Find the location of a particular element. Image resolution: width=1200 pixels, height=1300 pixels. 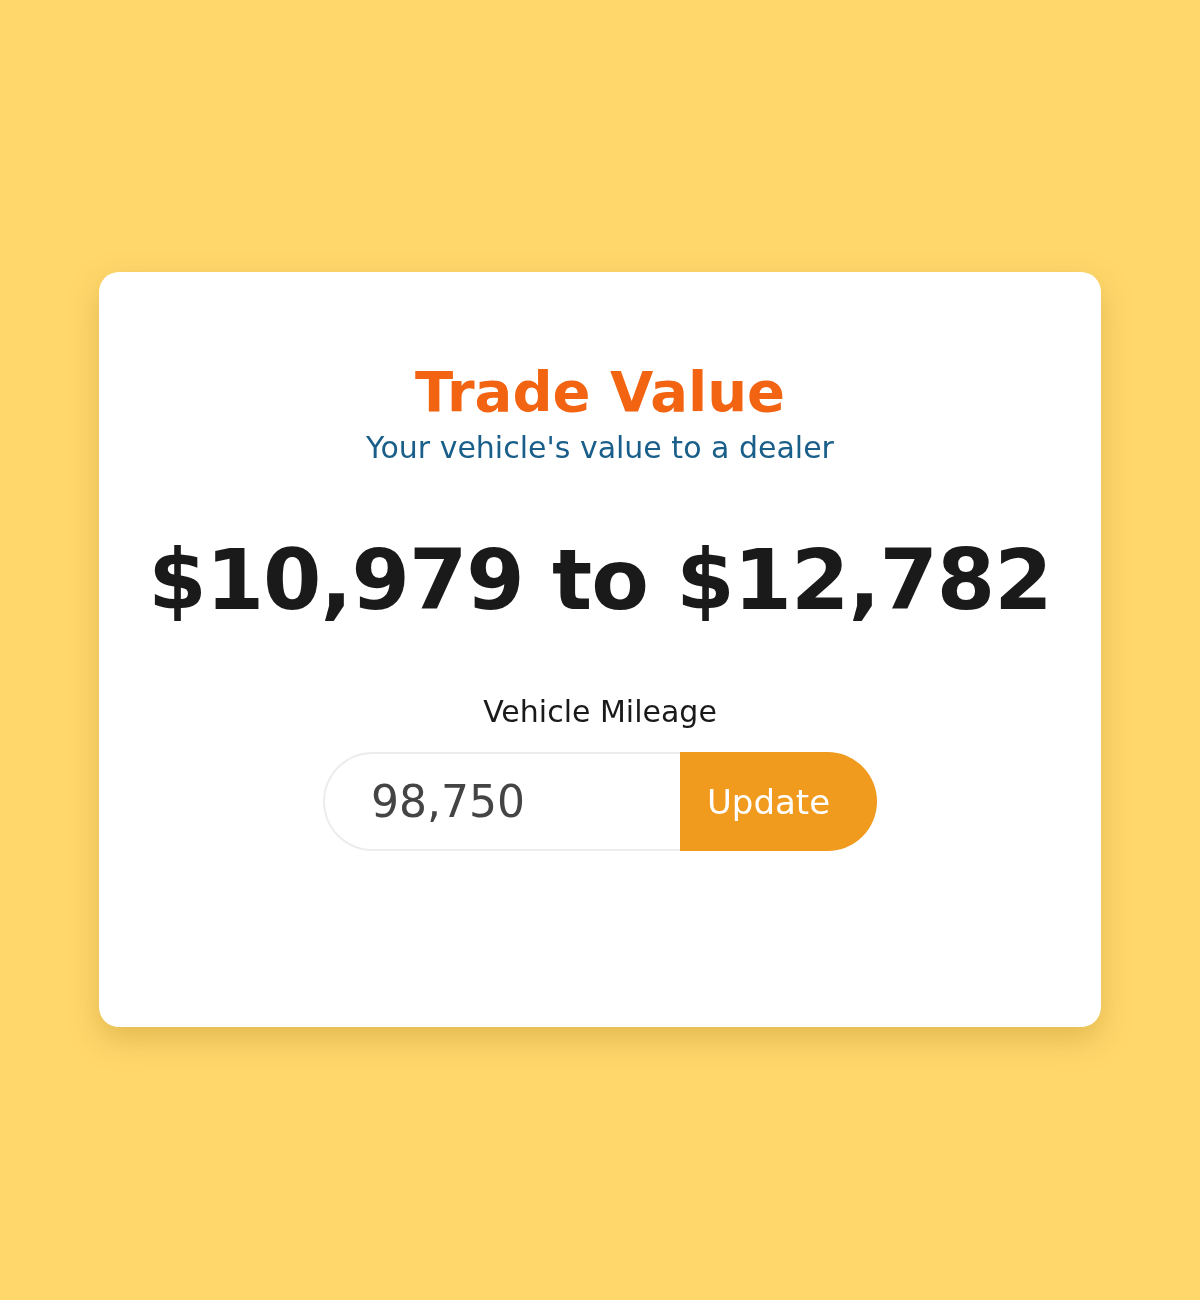

mileage-input-field: 98,750 is located at coordinates (501, 801).